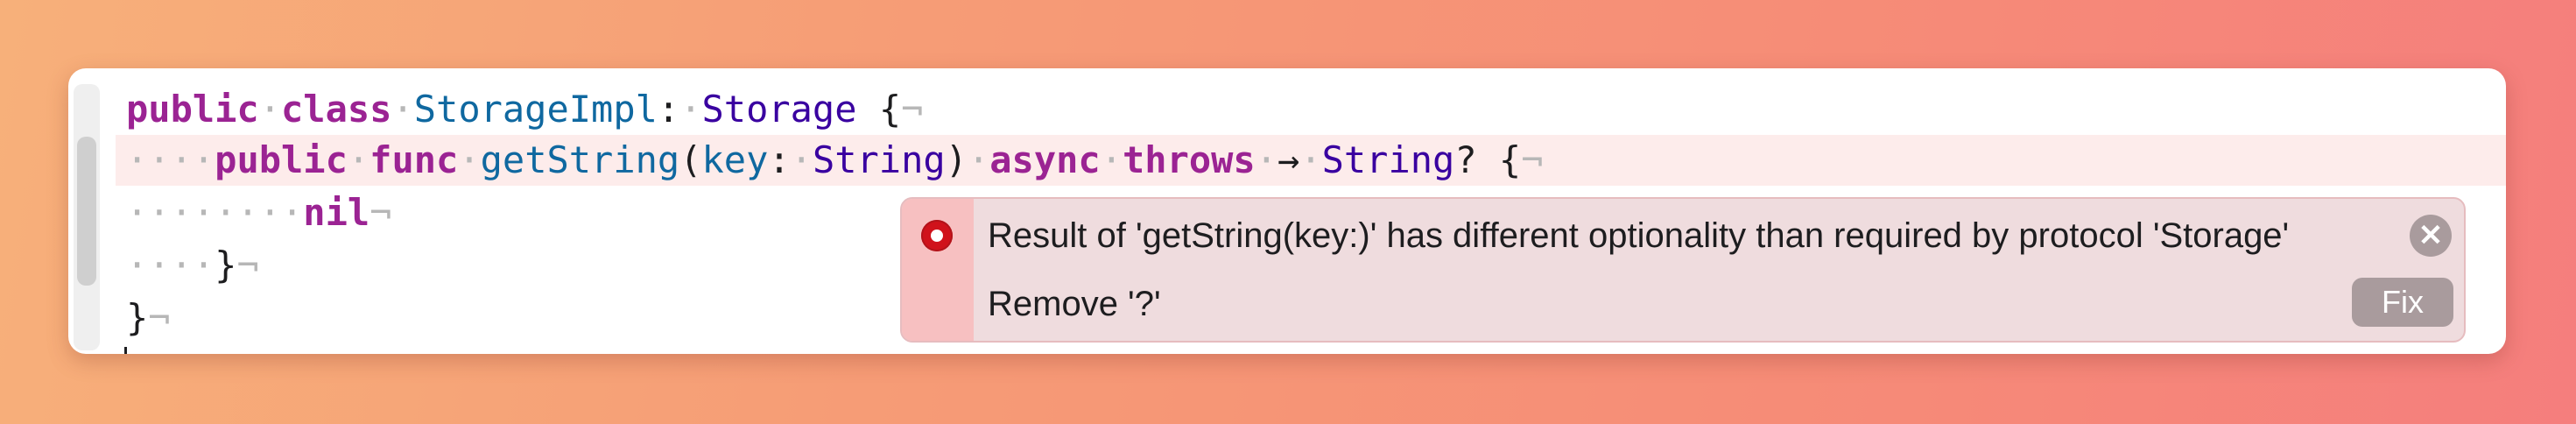 The height and width of the screenshot is (424, 2576). Describe the element at coordinates (2431, 236) in the screenshot. I see `close-icon: ✕` at that location.